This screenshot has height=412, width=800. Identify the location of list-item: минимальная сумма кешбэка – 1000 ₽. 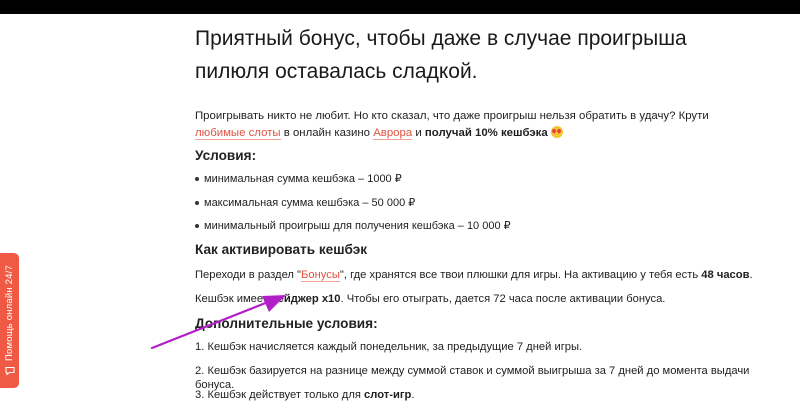
(455, 184).